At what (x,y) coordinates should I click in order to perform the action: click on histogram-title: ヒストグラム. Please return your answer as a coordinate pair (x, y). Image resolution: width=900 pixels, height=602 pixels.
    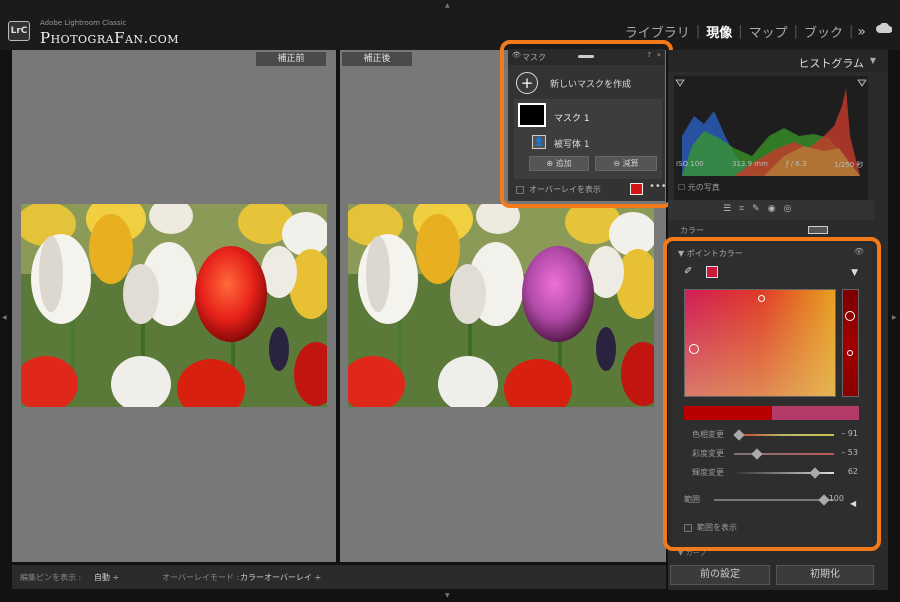
    Looking at the image, I should click on (831, 63).